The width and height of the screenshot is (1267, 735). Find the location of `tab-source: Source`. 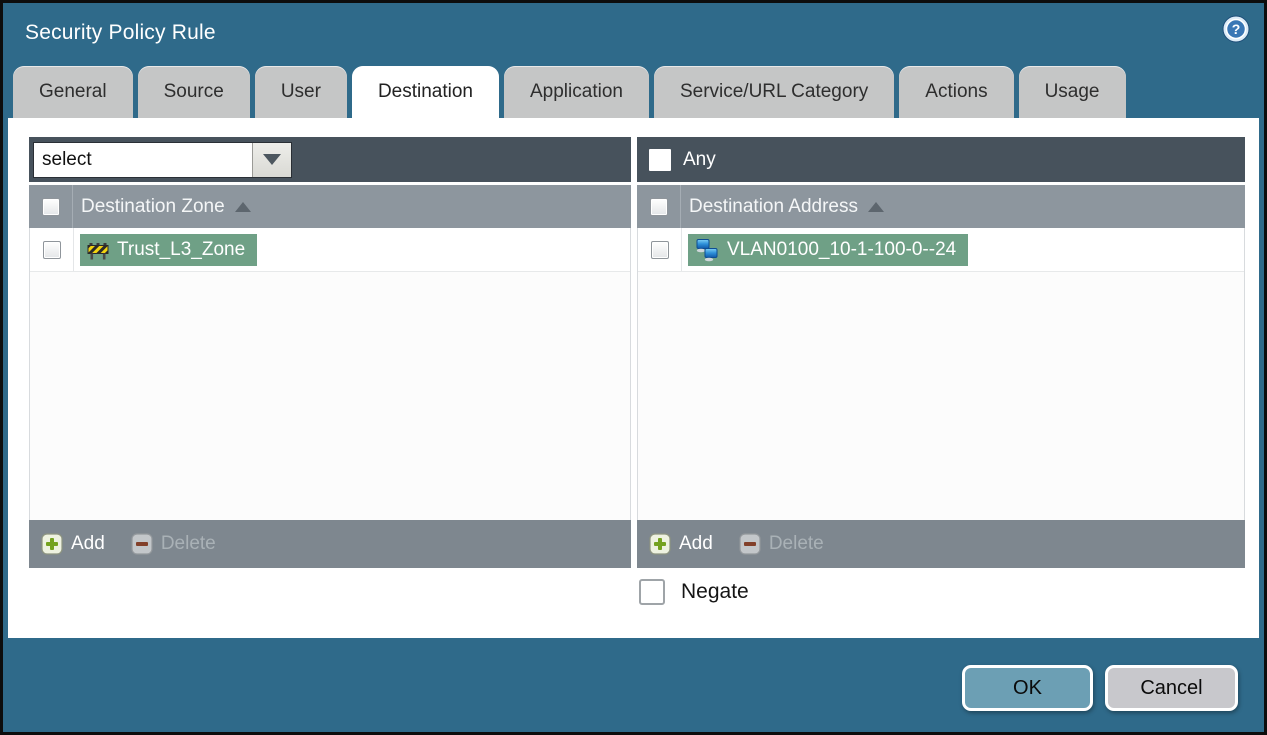

tab-source: Source is located at coordinates (193, 92).